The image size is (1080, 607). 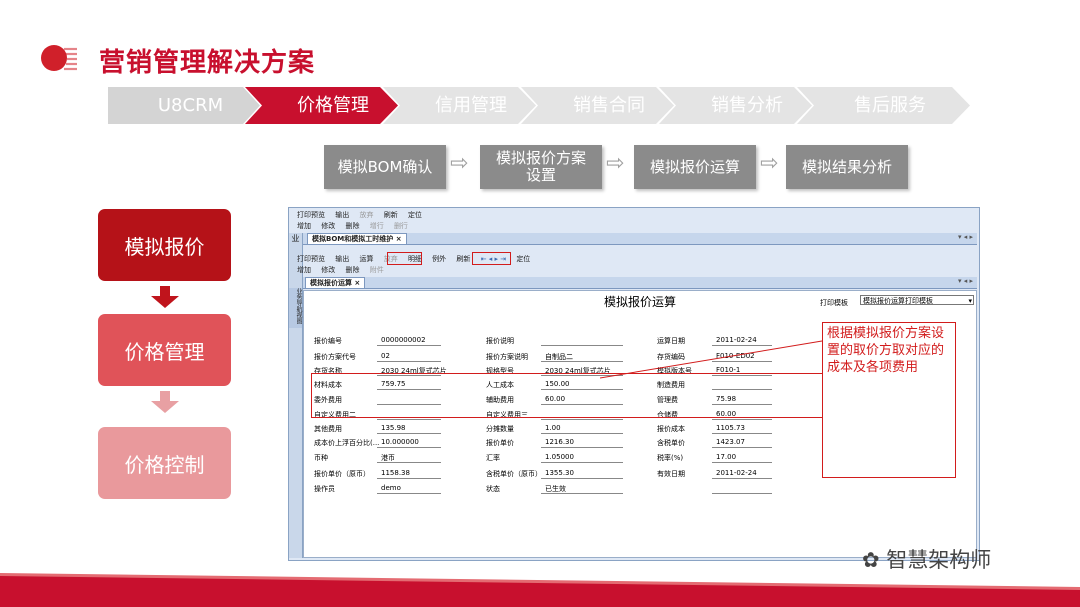 What do you see at coordinates (409, 443) in the screenshot?
I see `field-value: 10.000000` at bounding box center [409, 443].